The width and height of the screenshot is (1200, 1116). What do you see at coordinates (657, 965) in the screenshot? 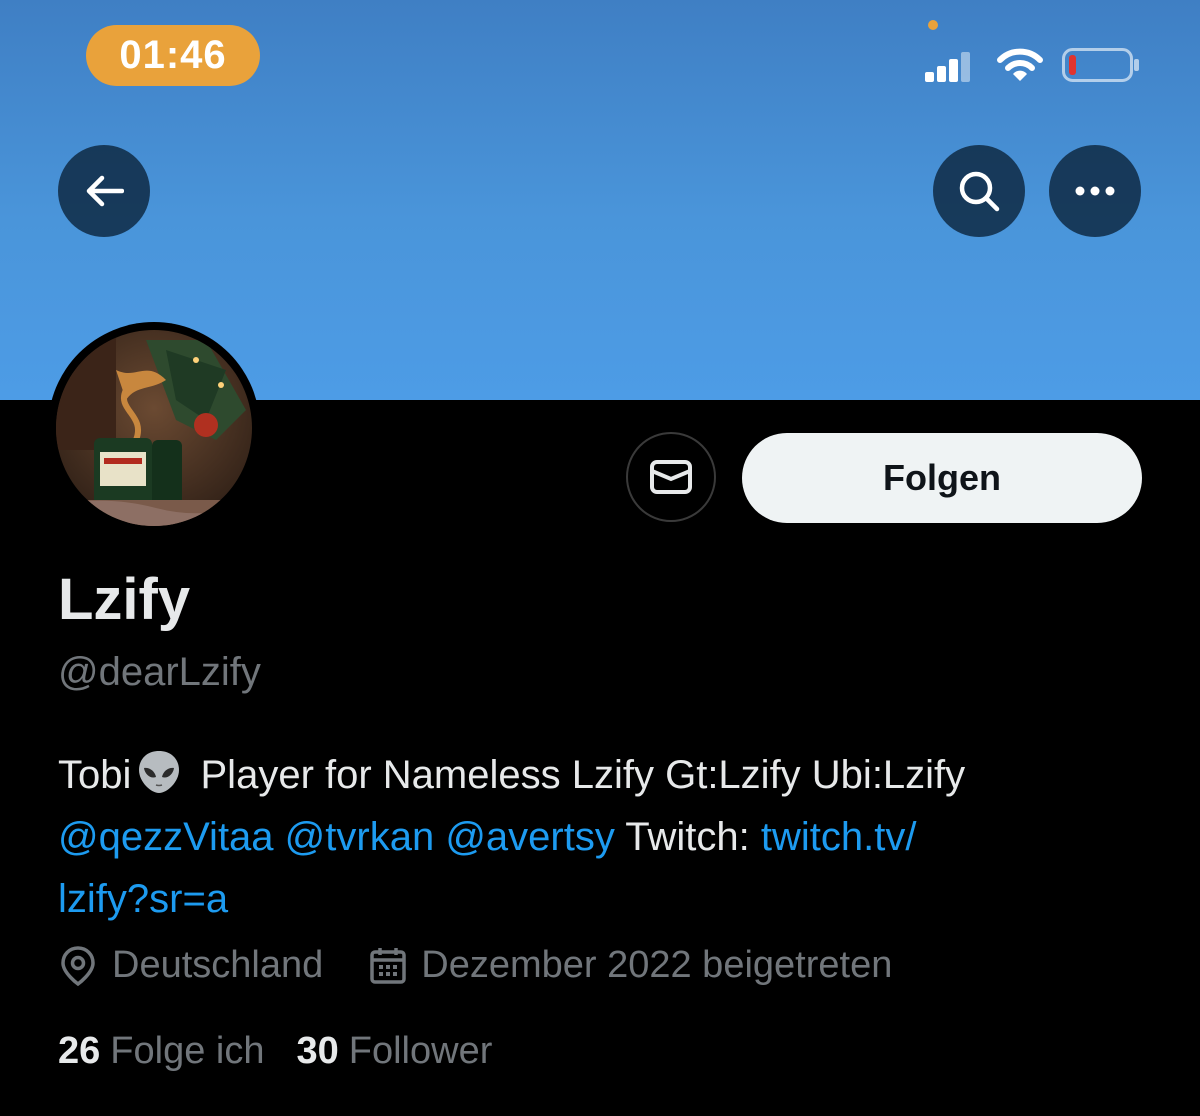
I see `join-date-text: Dezember 2022 beigetreten` at bounding box center [657, 965].